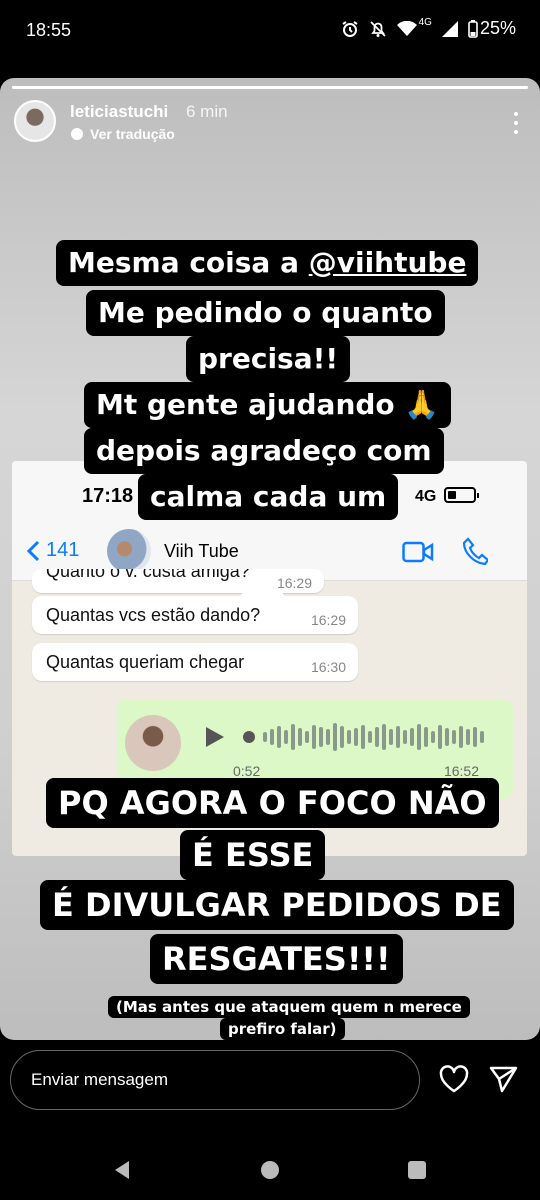 The width and height of the screenshot is (540, 1200). I want to click on heart-icon, so click(454, 1079).